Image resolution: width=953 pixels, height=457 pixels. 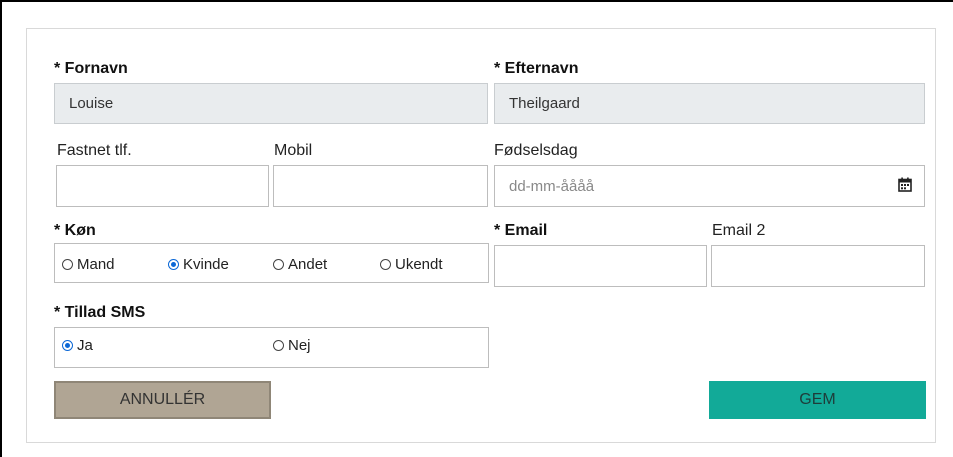 What do you see at coordinates (600, 266) in the screenshot?
I see `email-field` at bounding box center [600, 266].